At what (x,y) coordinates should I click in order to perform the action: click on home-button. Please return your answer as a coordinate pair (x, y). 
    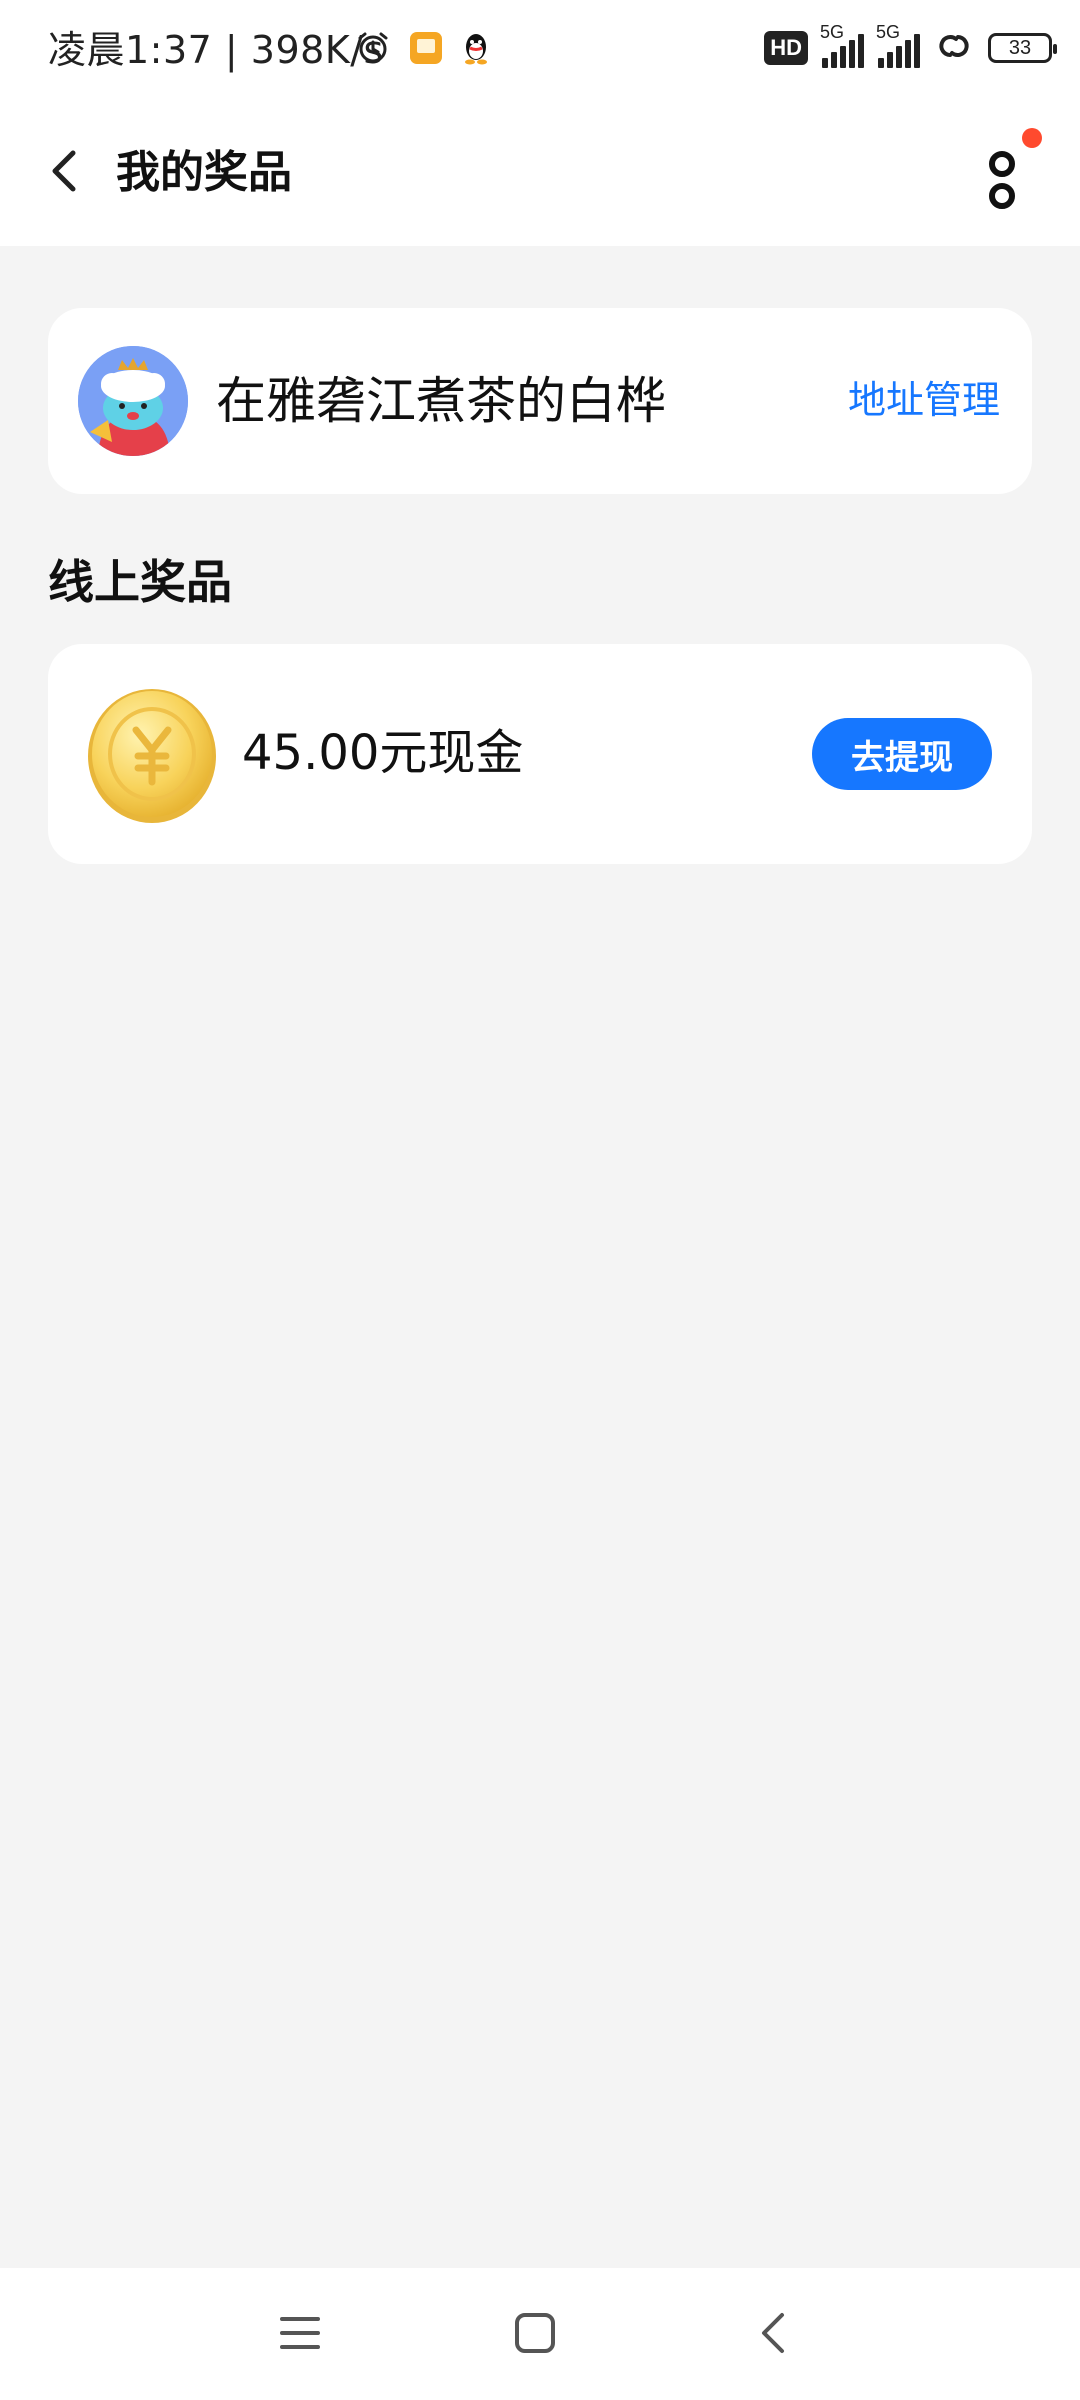
    Looking at the image, I should click on (535, 2335).